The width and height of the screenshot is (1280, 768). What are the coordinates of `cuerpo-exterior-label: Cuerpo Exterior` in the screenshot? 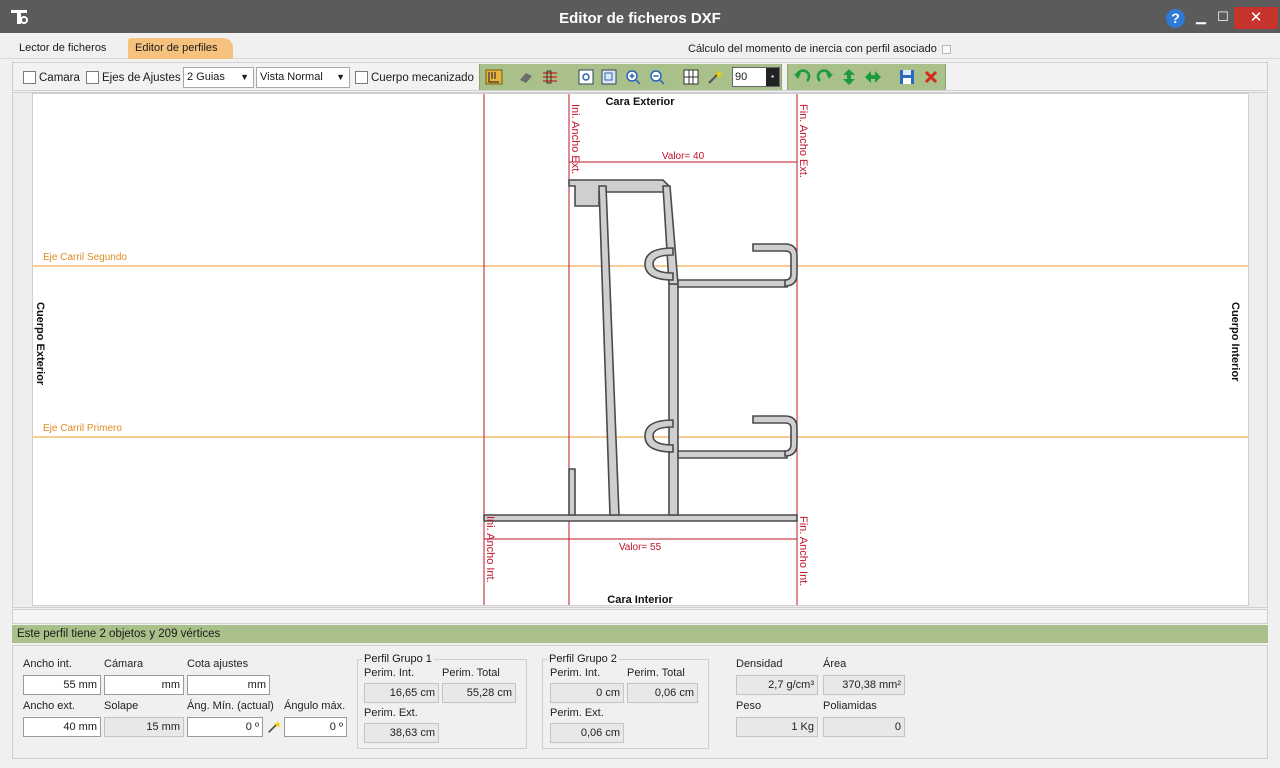 It's located at (40, 344).